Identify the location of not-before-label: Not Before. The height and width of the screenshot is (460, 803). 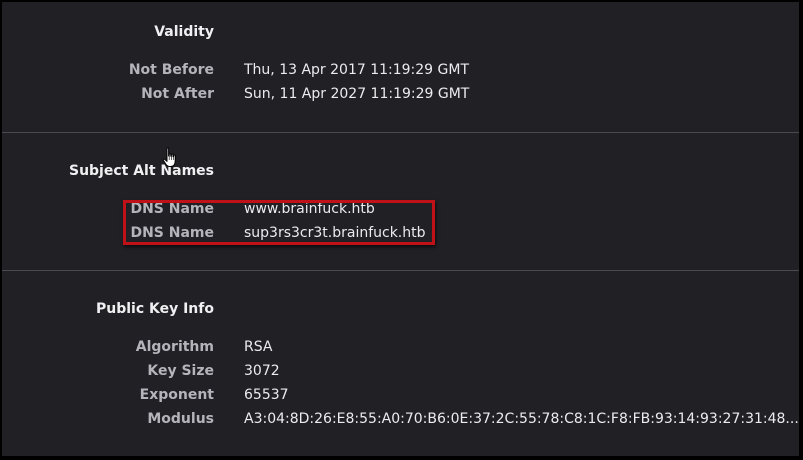
(171, 70).